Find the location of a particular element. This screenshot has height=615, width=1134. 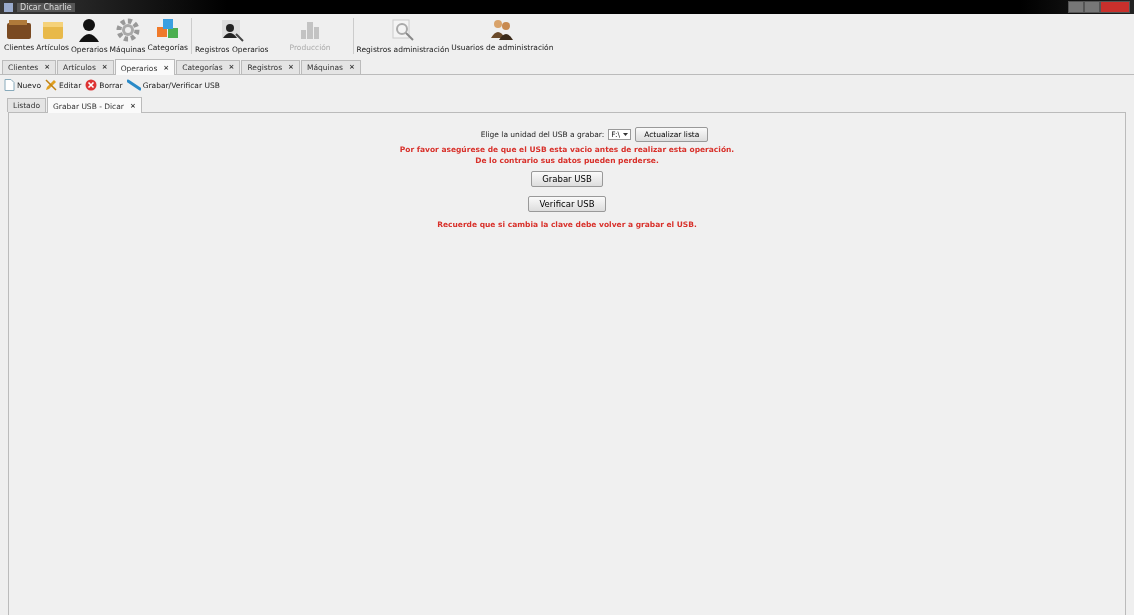

close-button is located at coordinates (1115, 7).